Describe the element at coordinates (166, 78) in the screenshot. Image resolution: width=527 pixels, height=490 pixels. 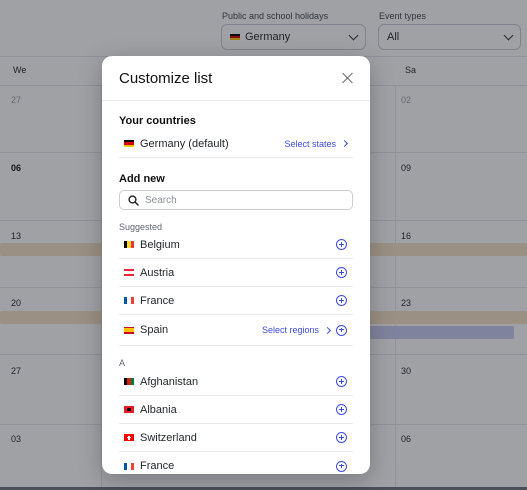
I see `dialog-title: Customize list` at that location.